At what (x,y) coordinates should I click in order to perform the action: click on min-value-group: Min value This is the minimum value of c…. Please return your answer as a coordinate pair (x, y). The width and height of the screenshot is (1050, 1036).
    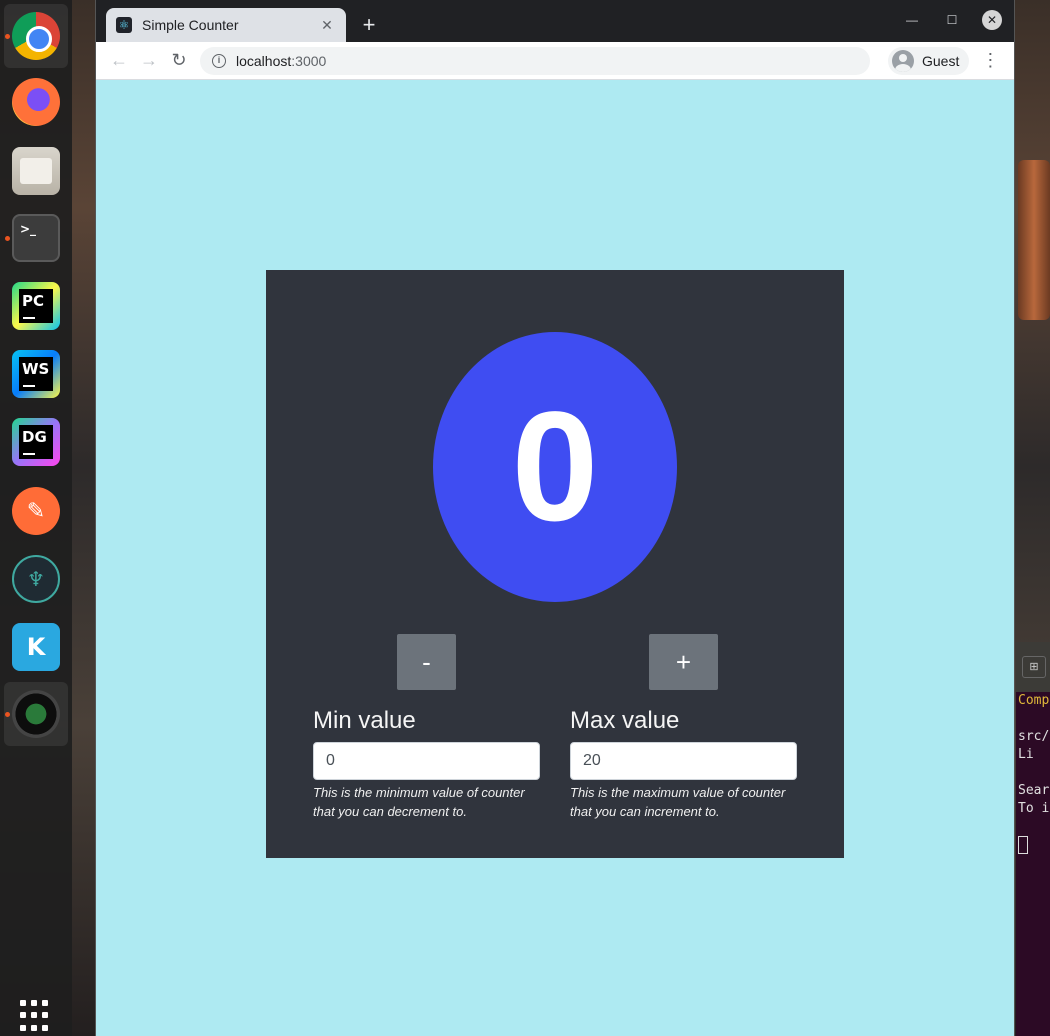
    Looking at the image, I should click on (427, 762).